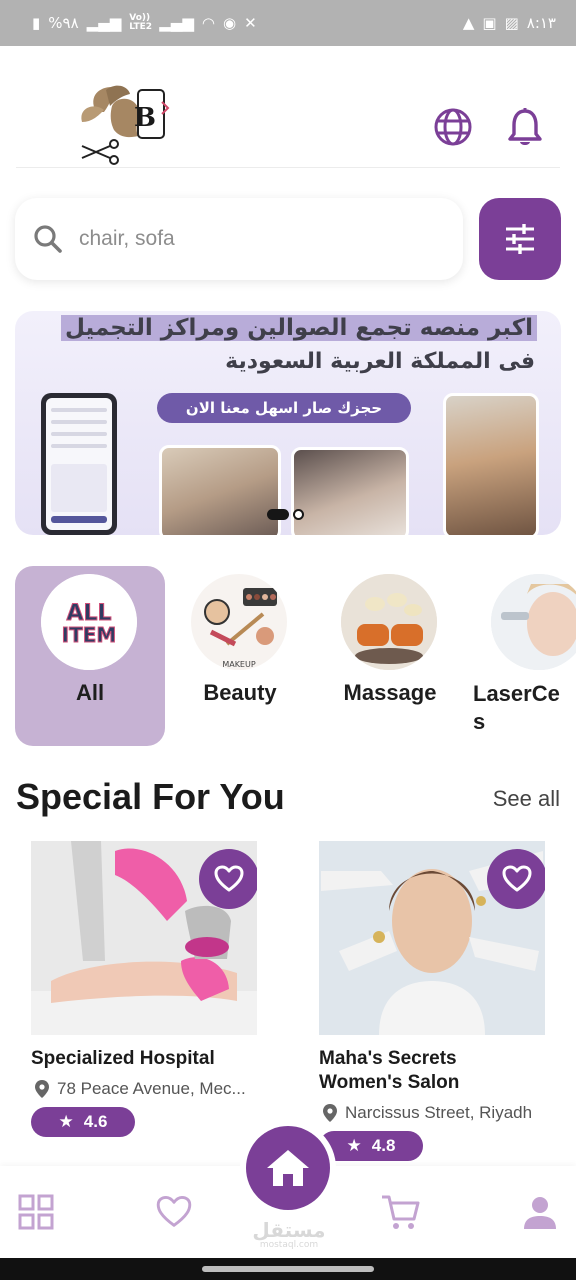  What do you see at coordinates (250, 22) in the screenshot?
I see `mute-icon: ✕` at bounding box center [250, 22].